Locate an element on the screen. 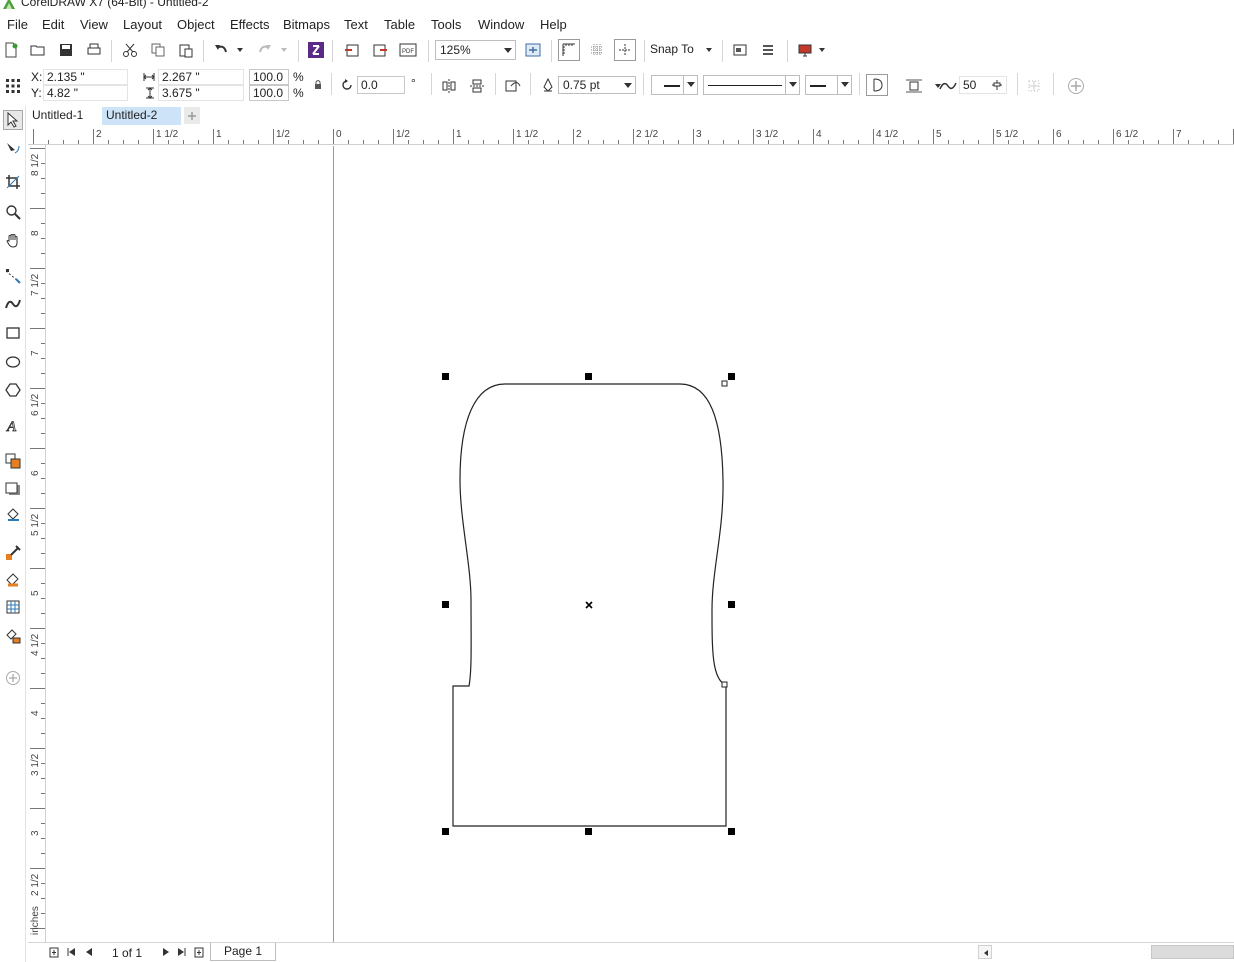 The width and height of the screenshot is (1234, 962). object-origin-button is located at coordinates (13, 86).